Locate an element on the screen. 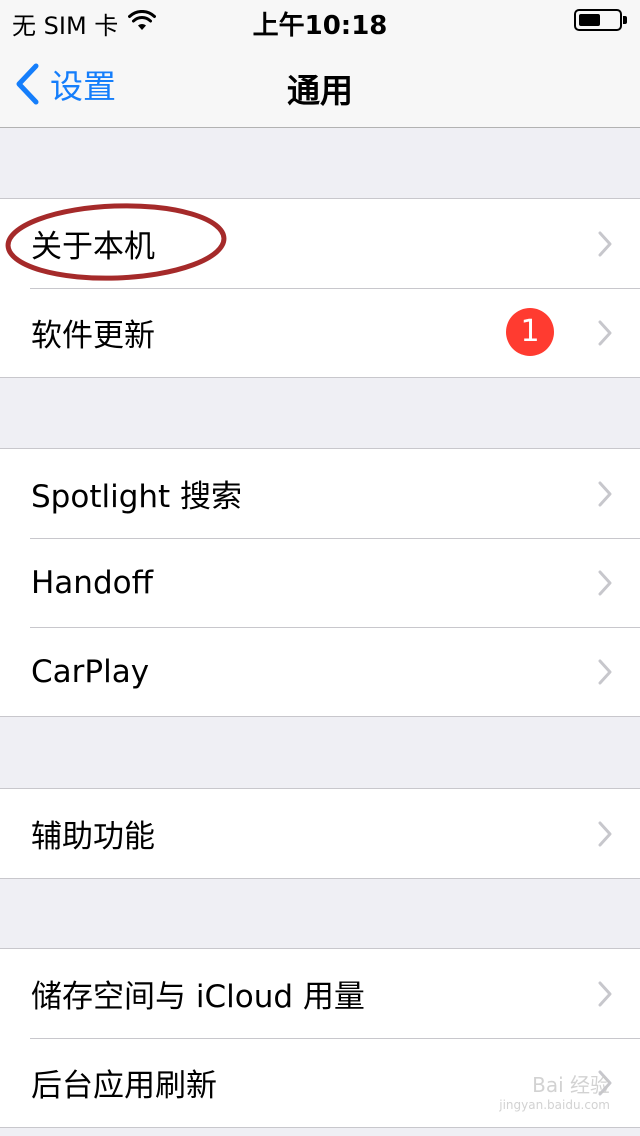  row-label: 辅助功能 is located at coordinates (93, 837).